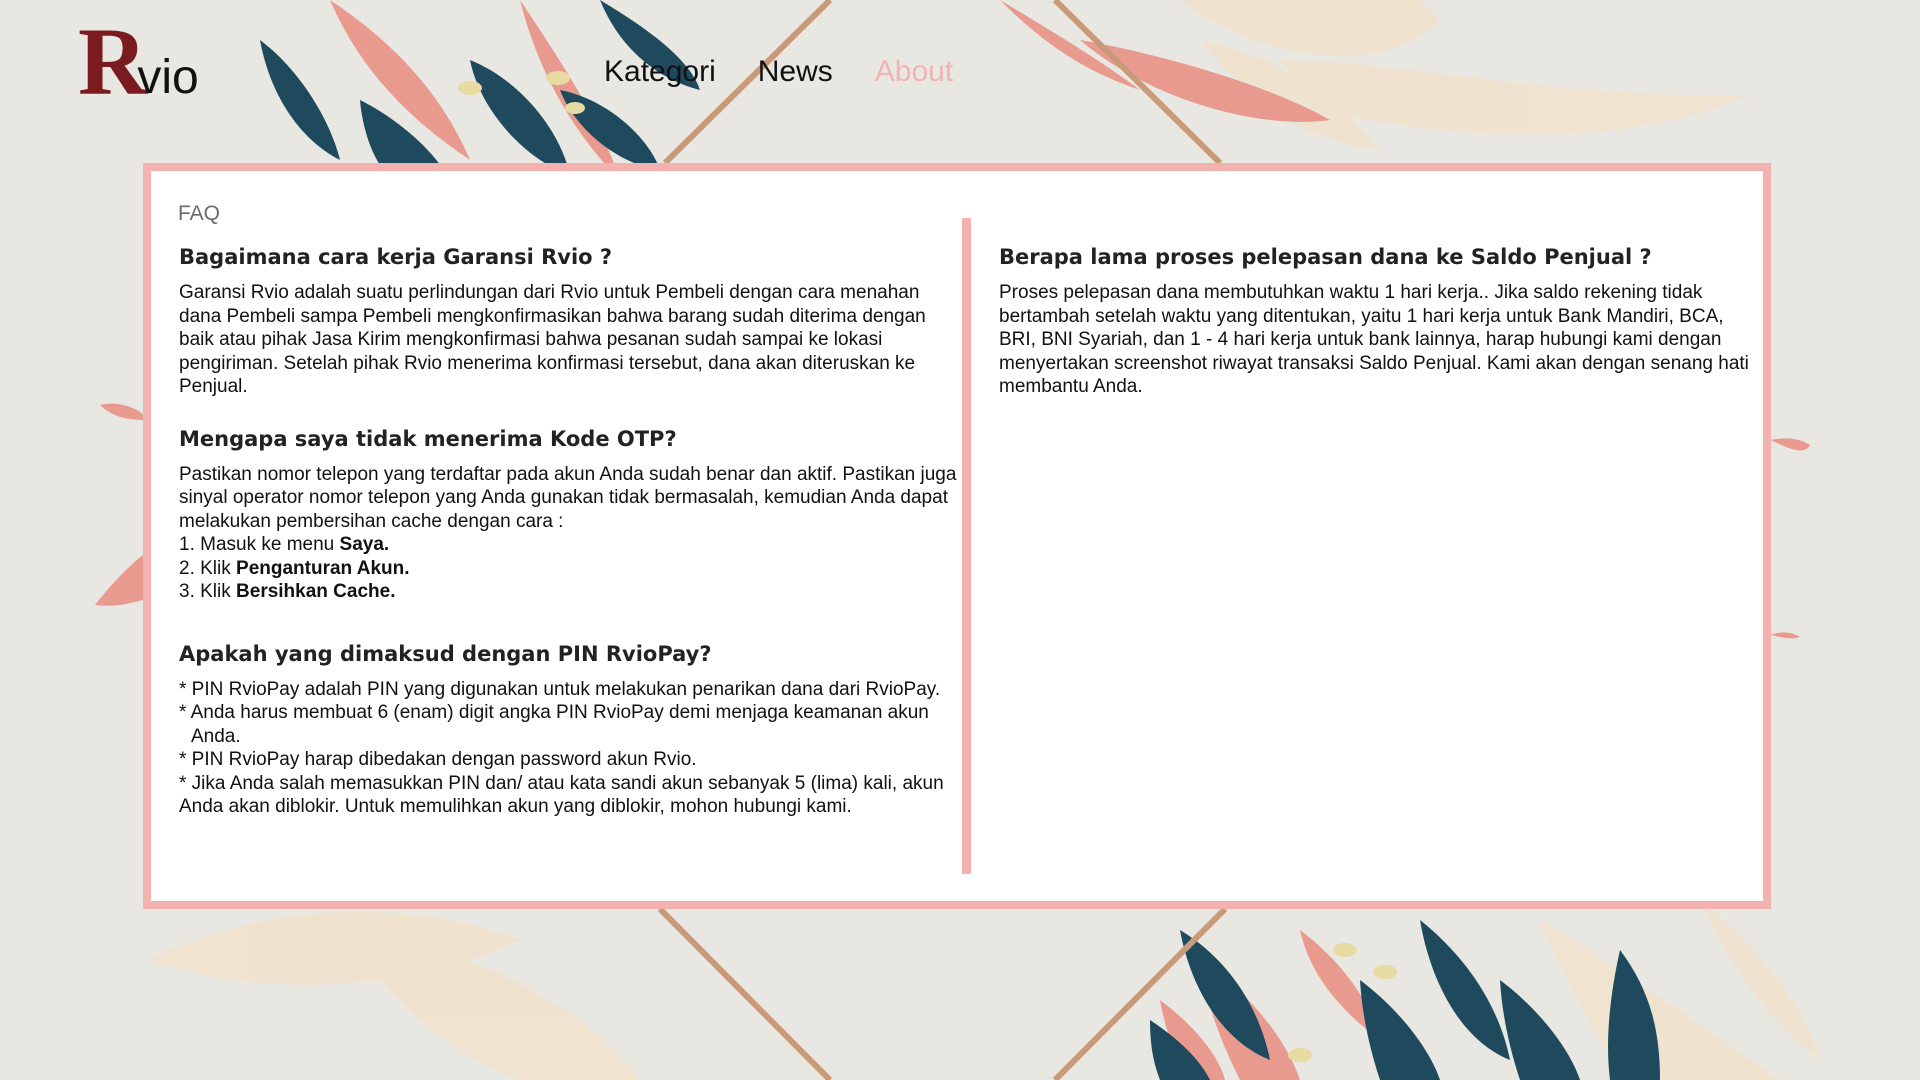 The width and height of the screenshot is (1920, 1080). I want to click on faq-step: 2. Klik Penganturan Akun., so click(294, 568).